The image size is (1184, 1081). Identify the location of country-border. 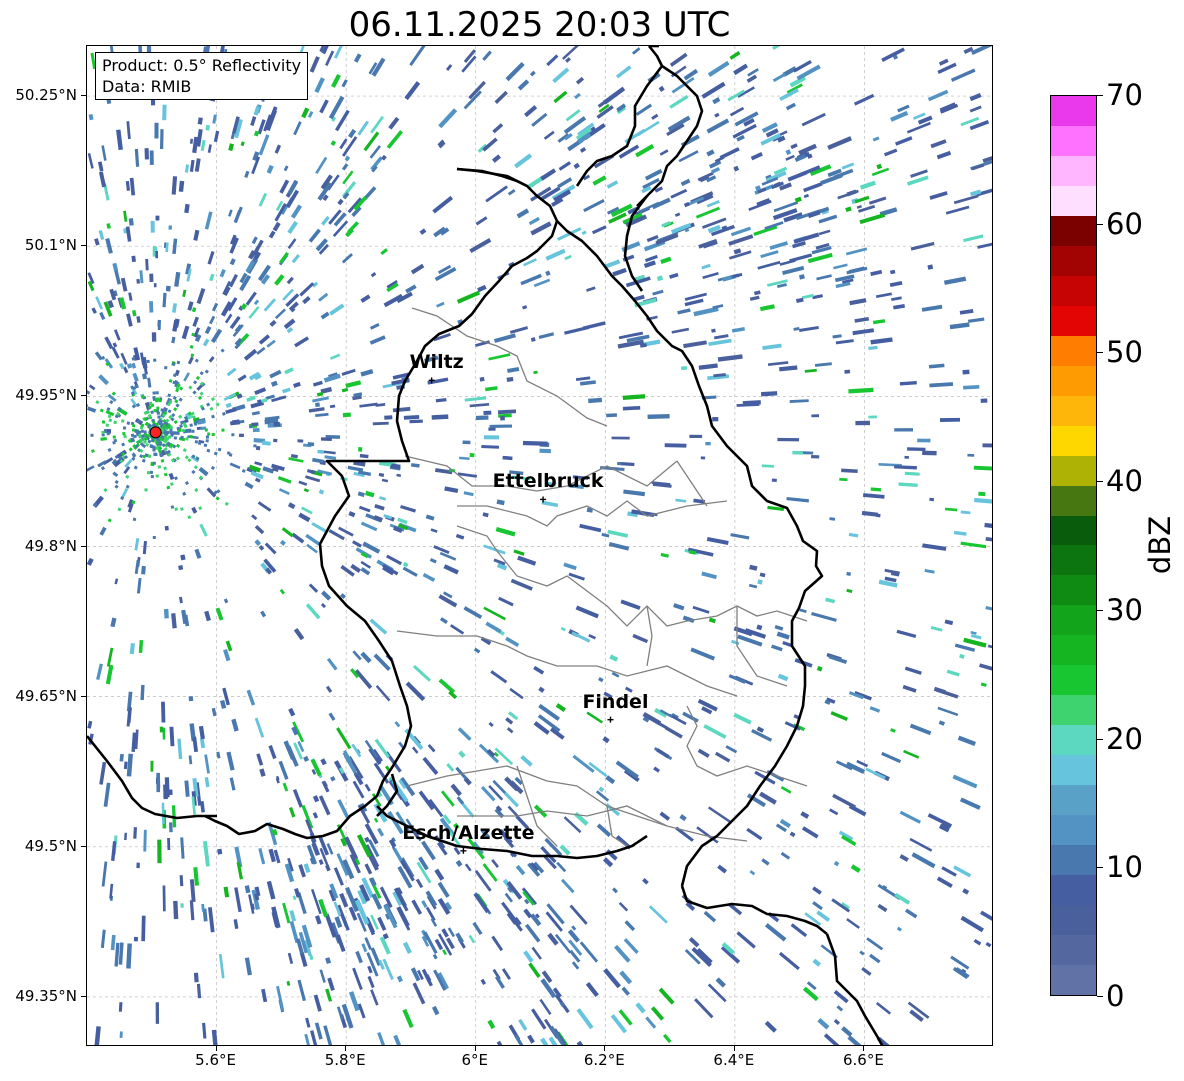
(854, 989).